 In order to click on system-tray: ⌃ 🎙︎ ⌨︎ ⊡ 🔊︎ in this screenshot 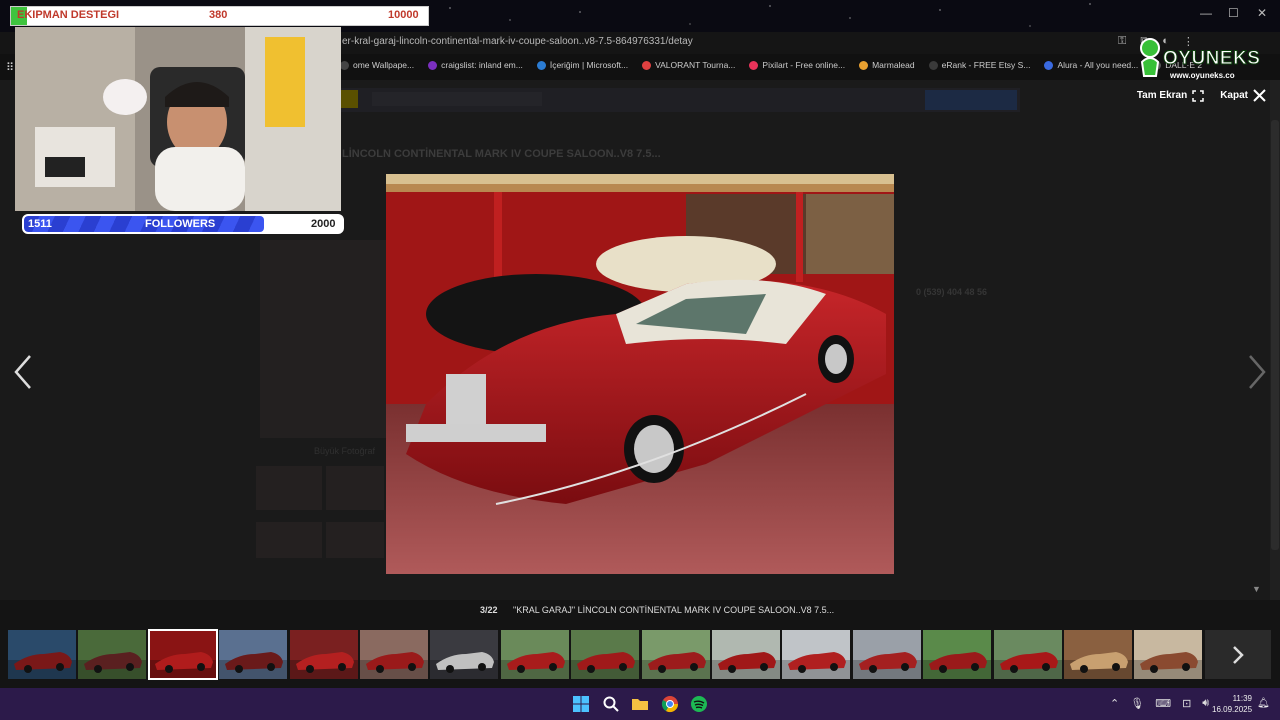, I will do `click(1159, 703)`.